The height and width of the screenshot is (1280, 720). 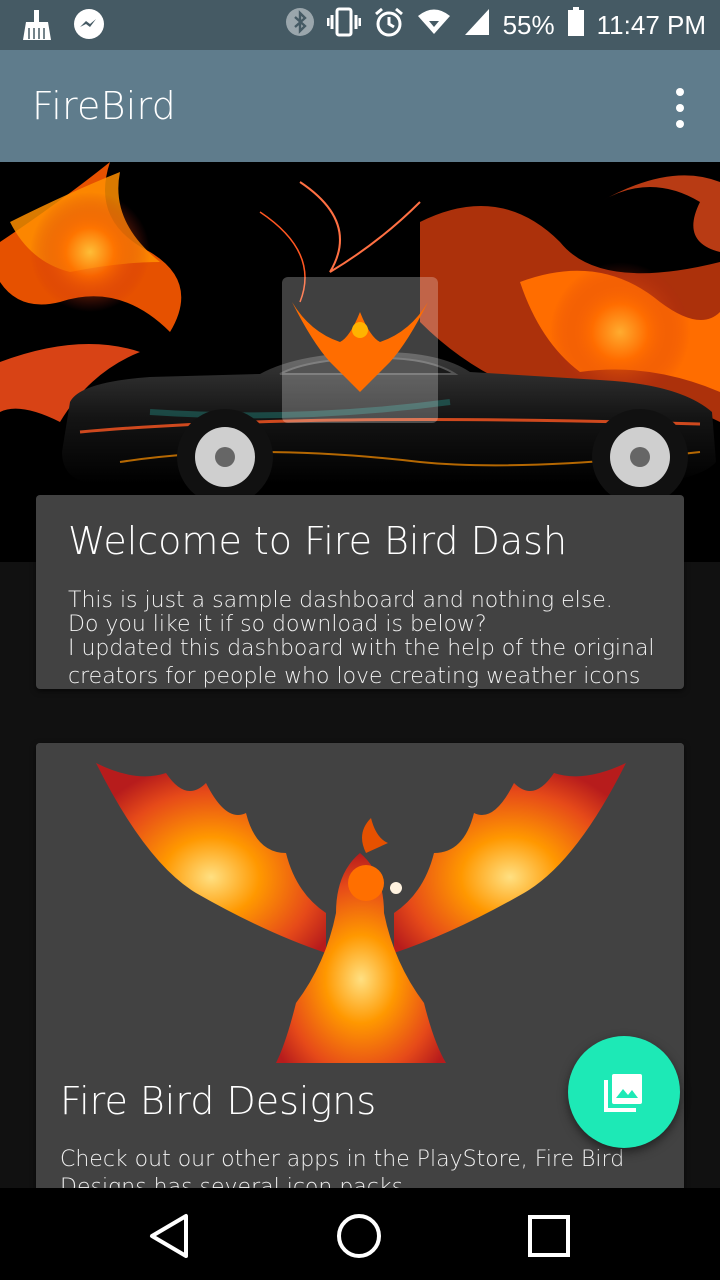 I want to click on broom-icon, so click(x=37, y=27).